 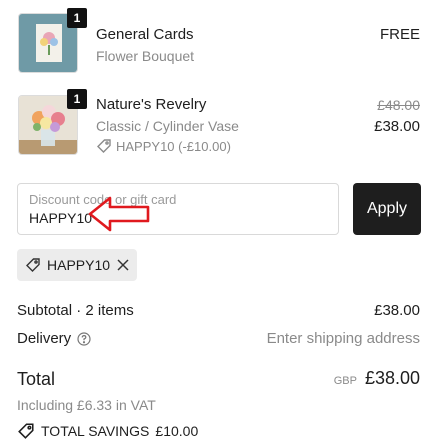 I want to click on applied-discount-chip: HAPPY10, so click(x=77, y=265).